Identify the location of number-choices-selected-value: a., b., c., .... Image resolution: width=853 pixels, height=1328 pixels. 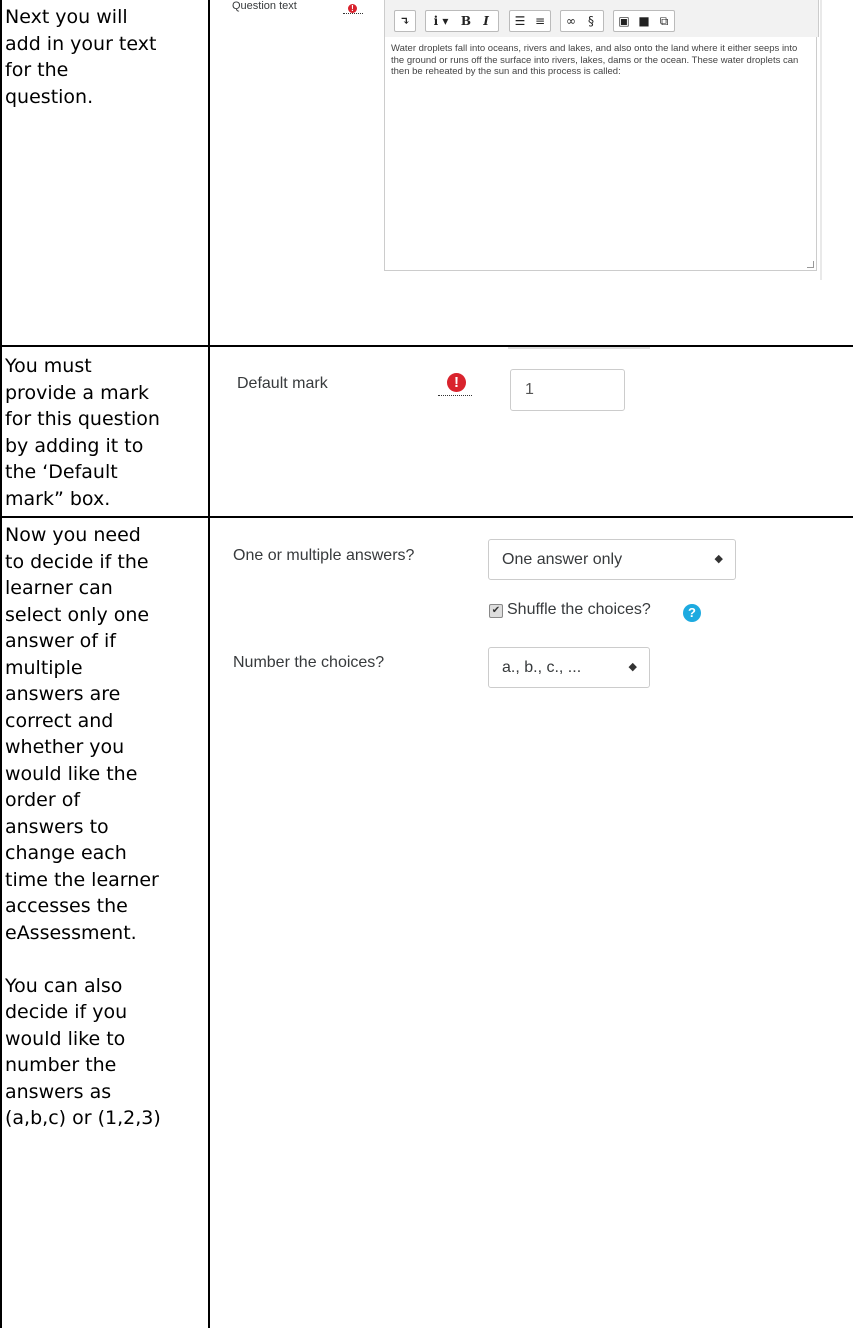
(542, 667).